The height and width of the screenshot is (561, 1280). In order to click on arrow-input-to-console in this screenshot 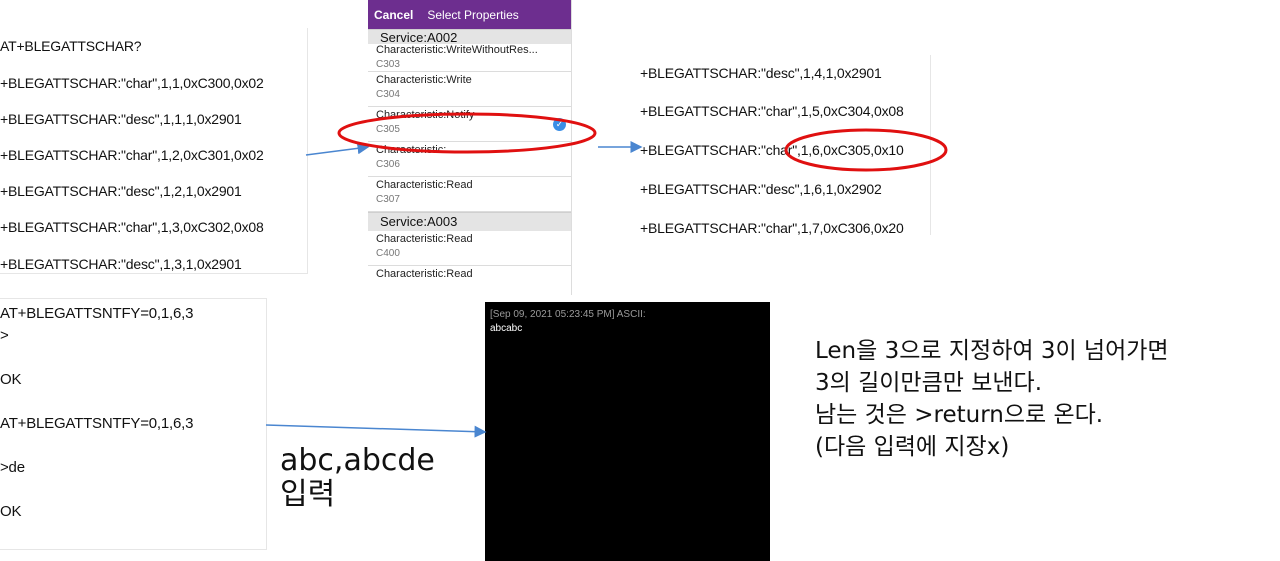, I will do `click(376, 431)`.